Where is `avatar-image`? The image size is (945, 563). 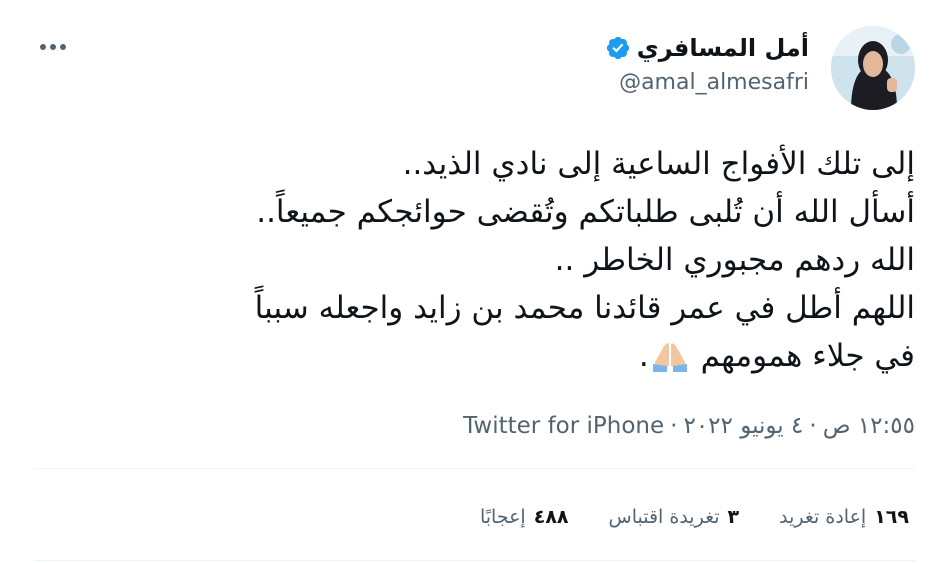 avatar-image is located at coordinates (873, 68).